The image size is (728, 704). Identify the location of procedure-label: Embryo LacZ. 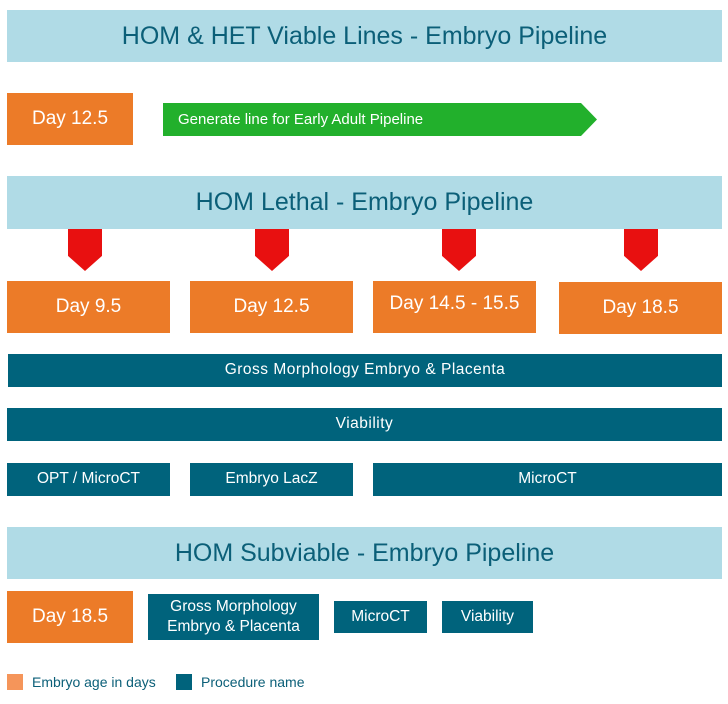
(271, 479).